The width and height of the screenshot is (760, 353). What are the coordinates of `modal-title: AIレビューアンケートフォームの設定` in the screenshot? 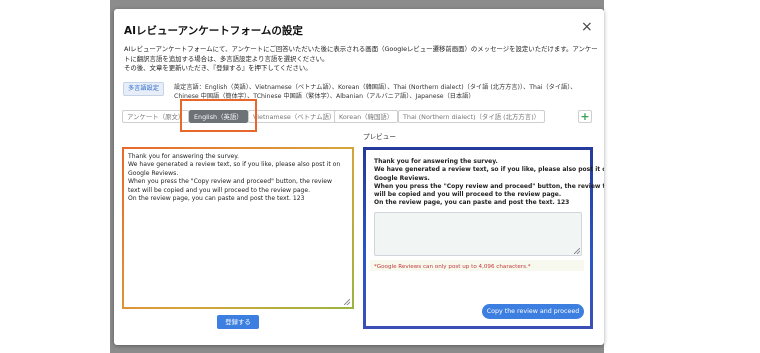 It's located at (213, 31).